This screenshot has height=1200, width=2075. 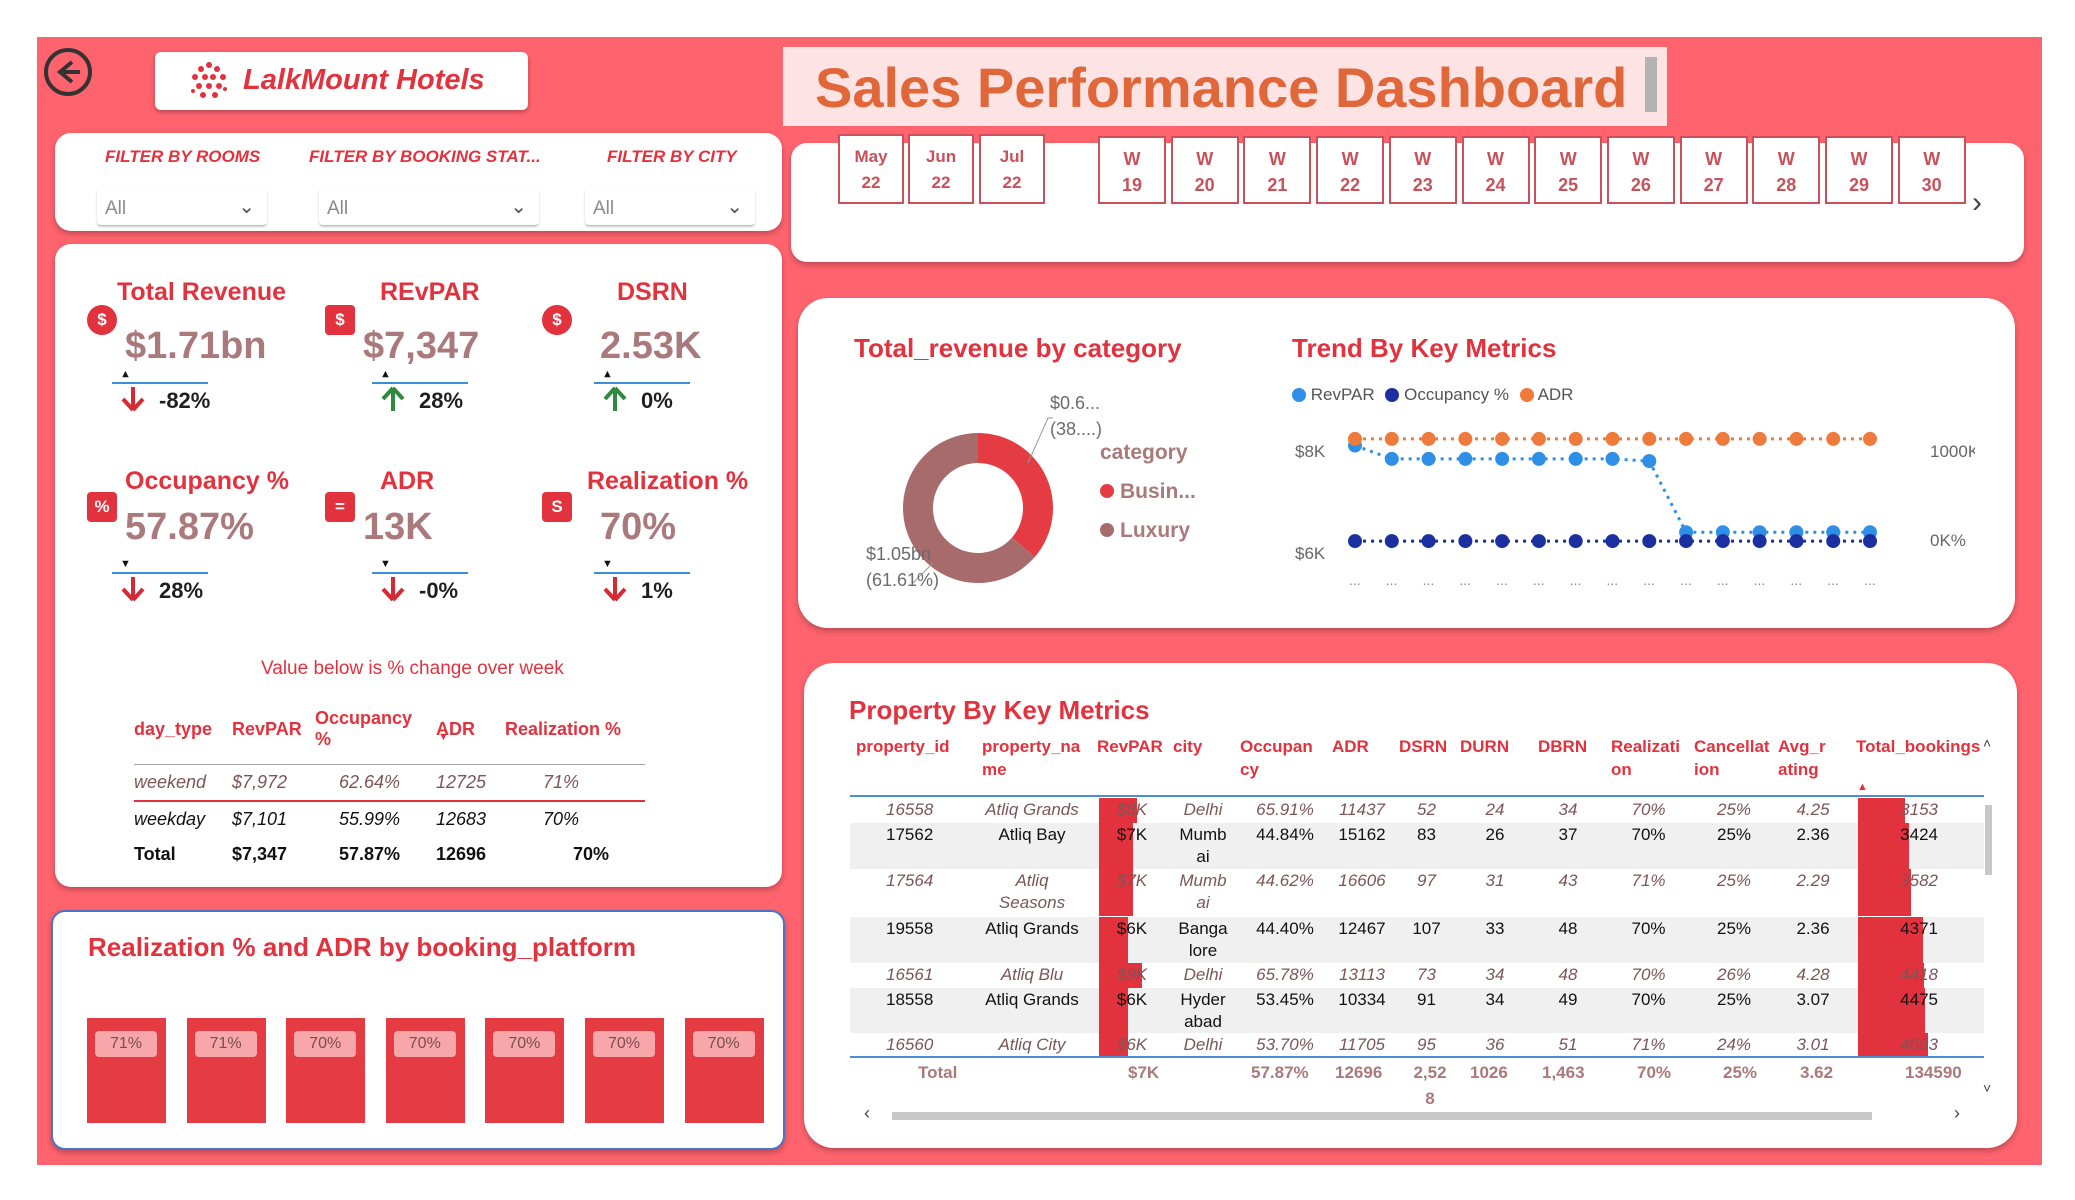 What do you see at coordinates (911, 746) in the screenshot?
I see `table-column-header: property_id` at bounding box center [911, 746].